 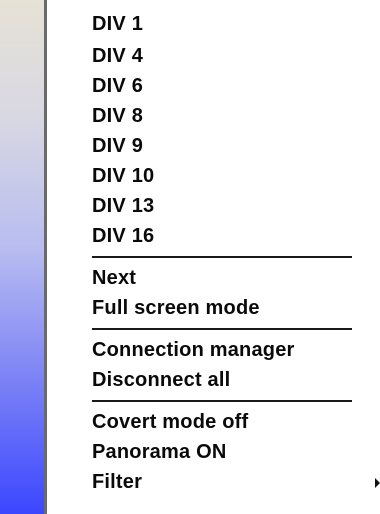 What do you see at coordinates (45, 257) in the screenshot?
I see `menu-sidebar-divider` at bounding box center [45, 257].